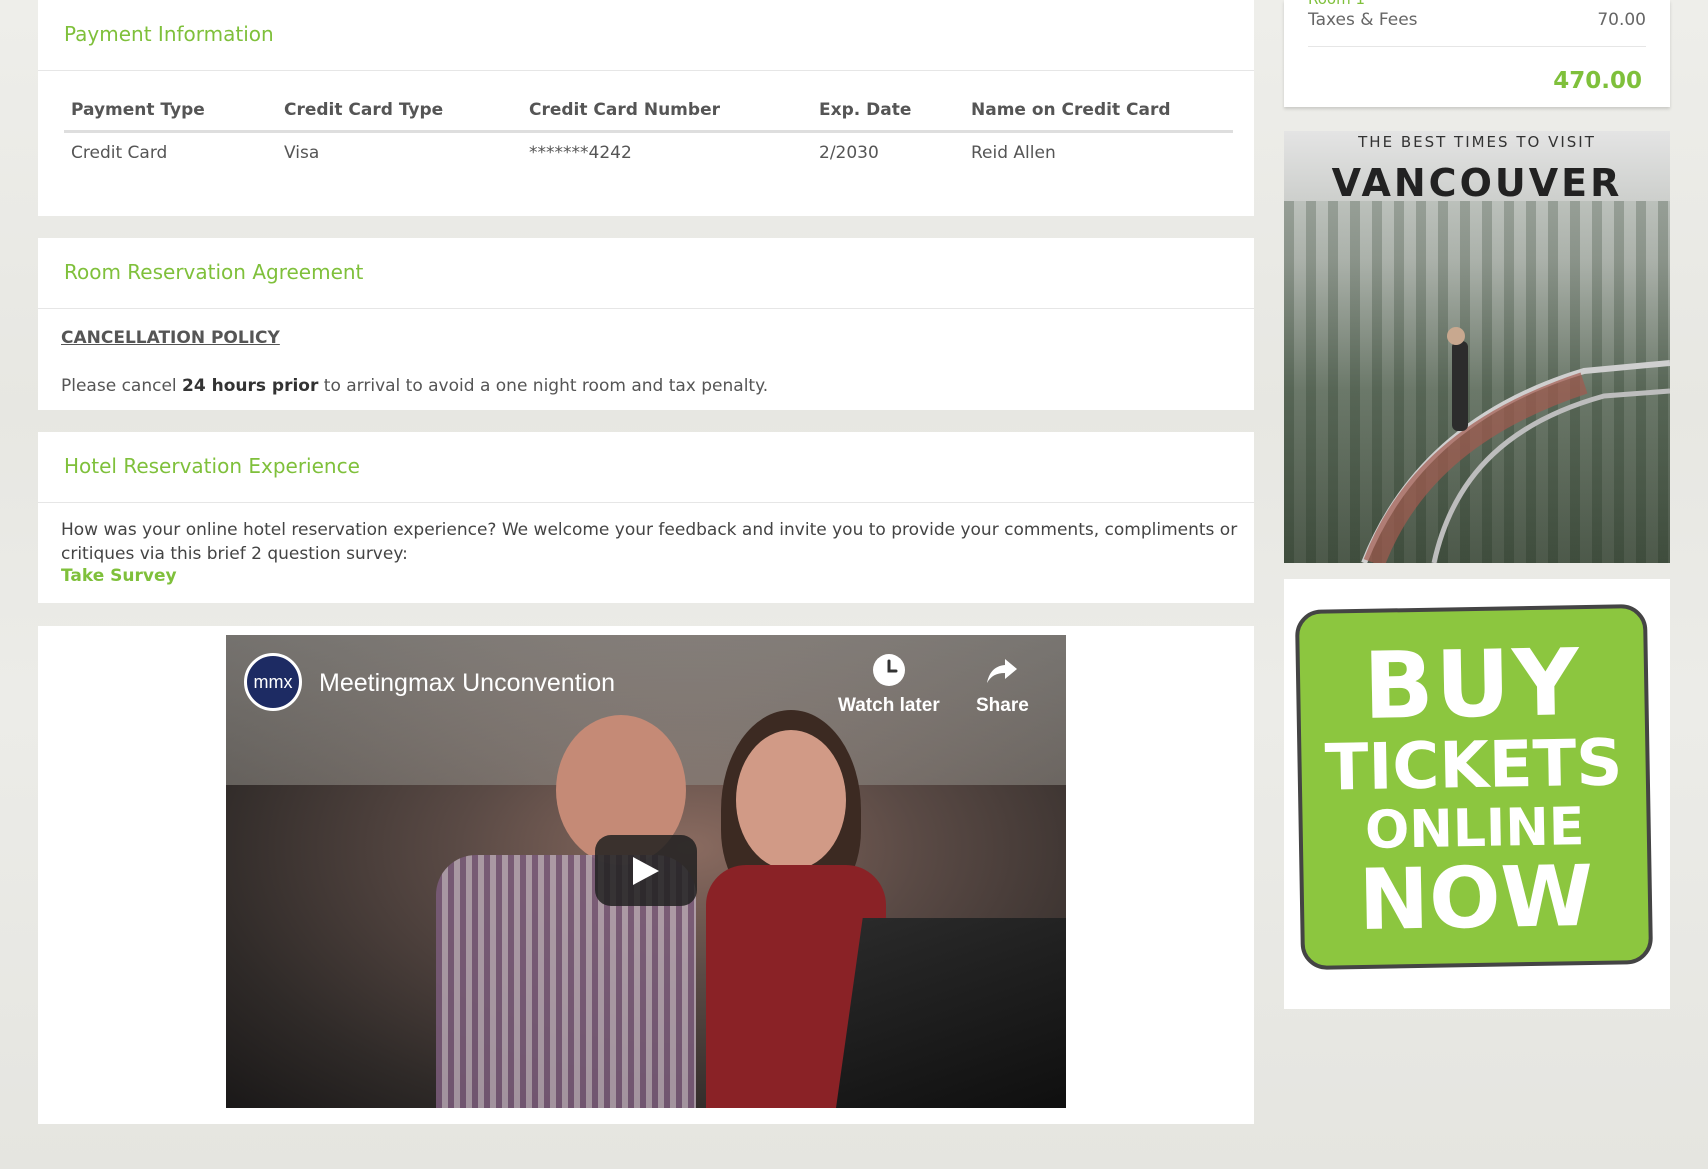 Image resolution: width=1708 pixels, height=1169 pixels. Describe the element at coordinates (646, 467) in the screenshot. I see `experience-title: Hotel Reservation Experience` at that location.